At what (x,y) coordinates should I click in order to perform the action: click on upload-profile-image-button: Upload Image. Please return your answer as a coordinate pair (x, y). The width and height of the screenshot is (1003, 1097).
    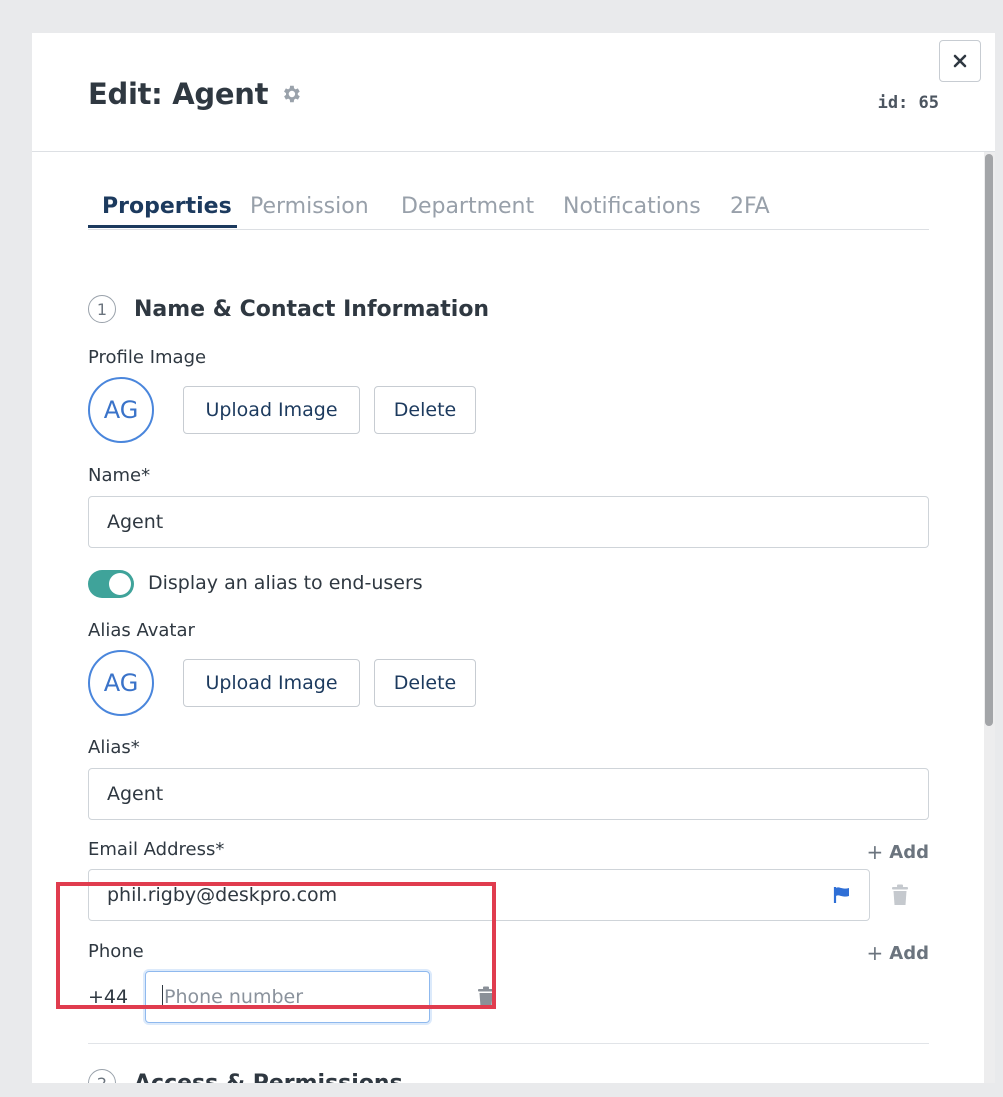
    Looking at the image, I should click on (271, 410).